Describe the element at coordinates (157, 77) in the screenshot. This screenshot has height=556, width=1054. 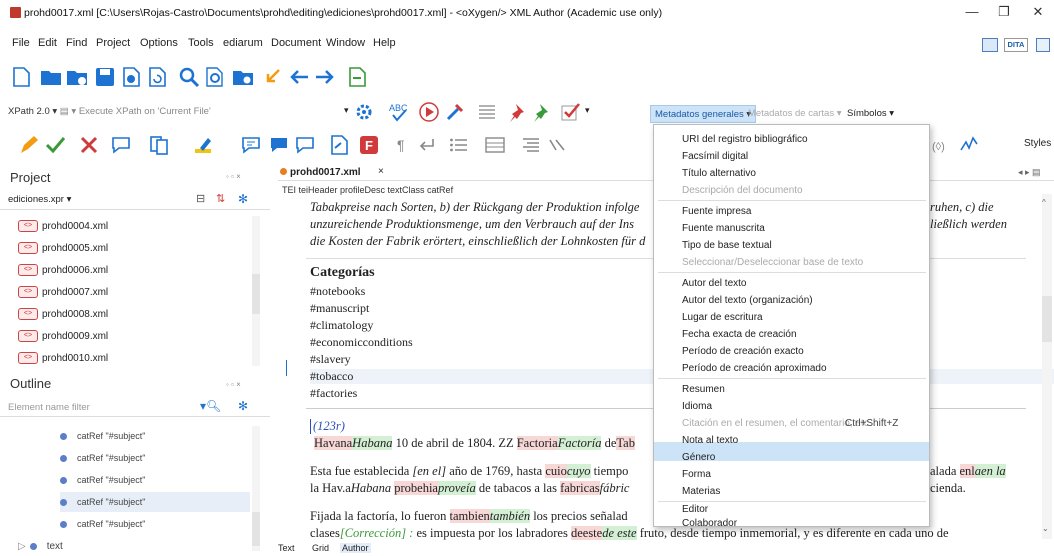
I see `reload-icon` at that location.